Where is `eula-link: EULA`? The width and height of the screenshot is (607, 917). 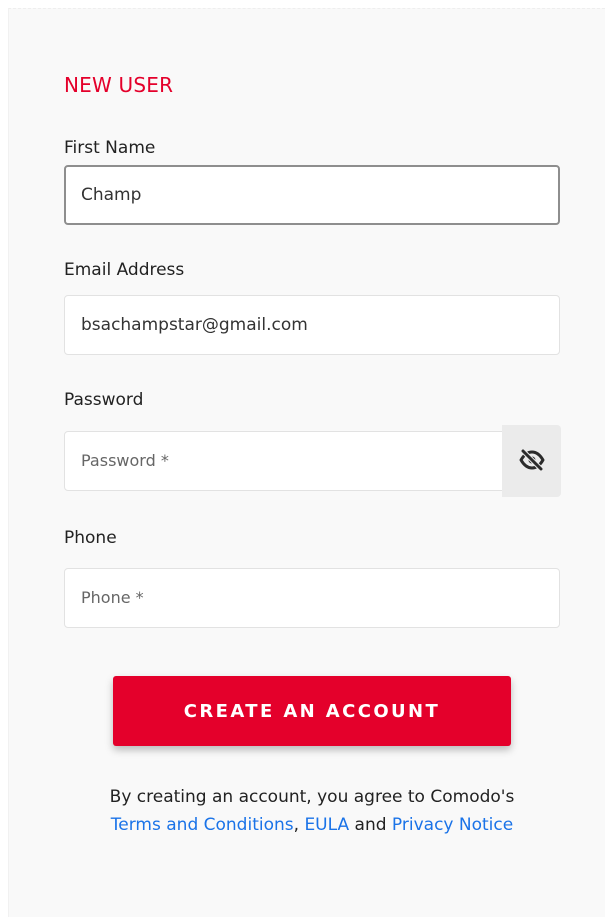 eula-link: EULA is located at coordinates (326, 825).